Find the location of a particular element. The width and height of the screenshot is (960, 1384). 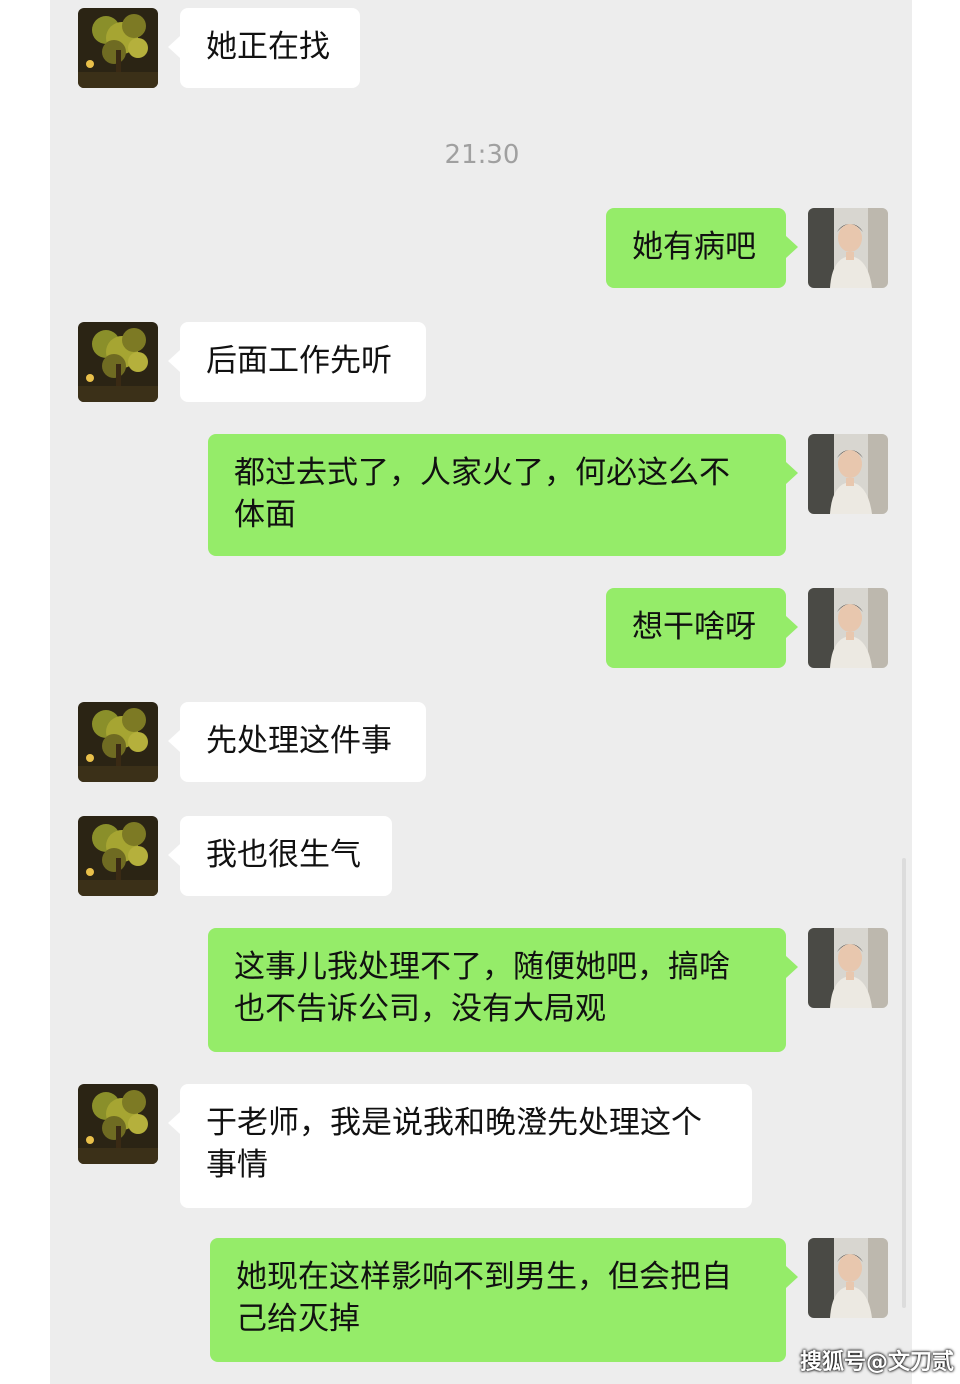

scrollbar is located at coordinates (904, 1083).